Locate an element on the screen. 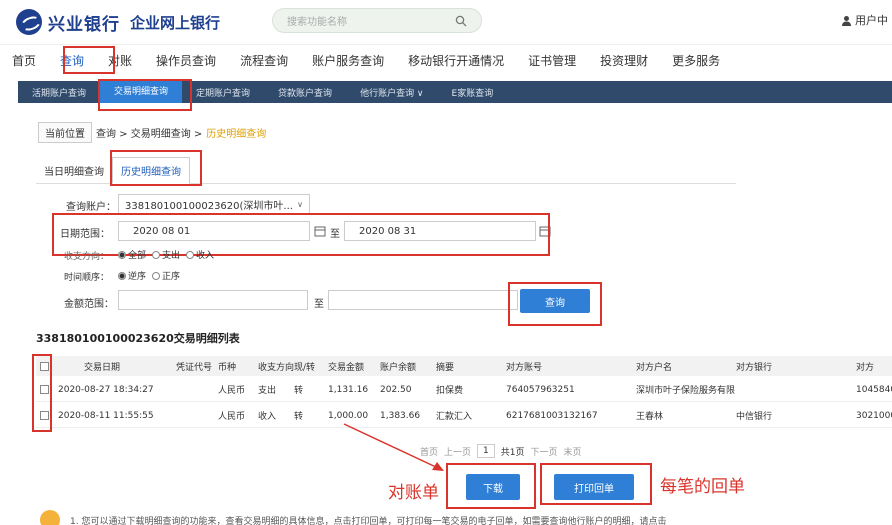 The image size is (892, 525). user-label: 用户中 is located at coordinates (871, 20).